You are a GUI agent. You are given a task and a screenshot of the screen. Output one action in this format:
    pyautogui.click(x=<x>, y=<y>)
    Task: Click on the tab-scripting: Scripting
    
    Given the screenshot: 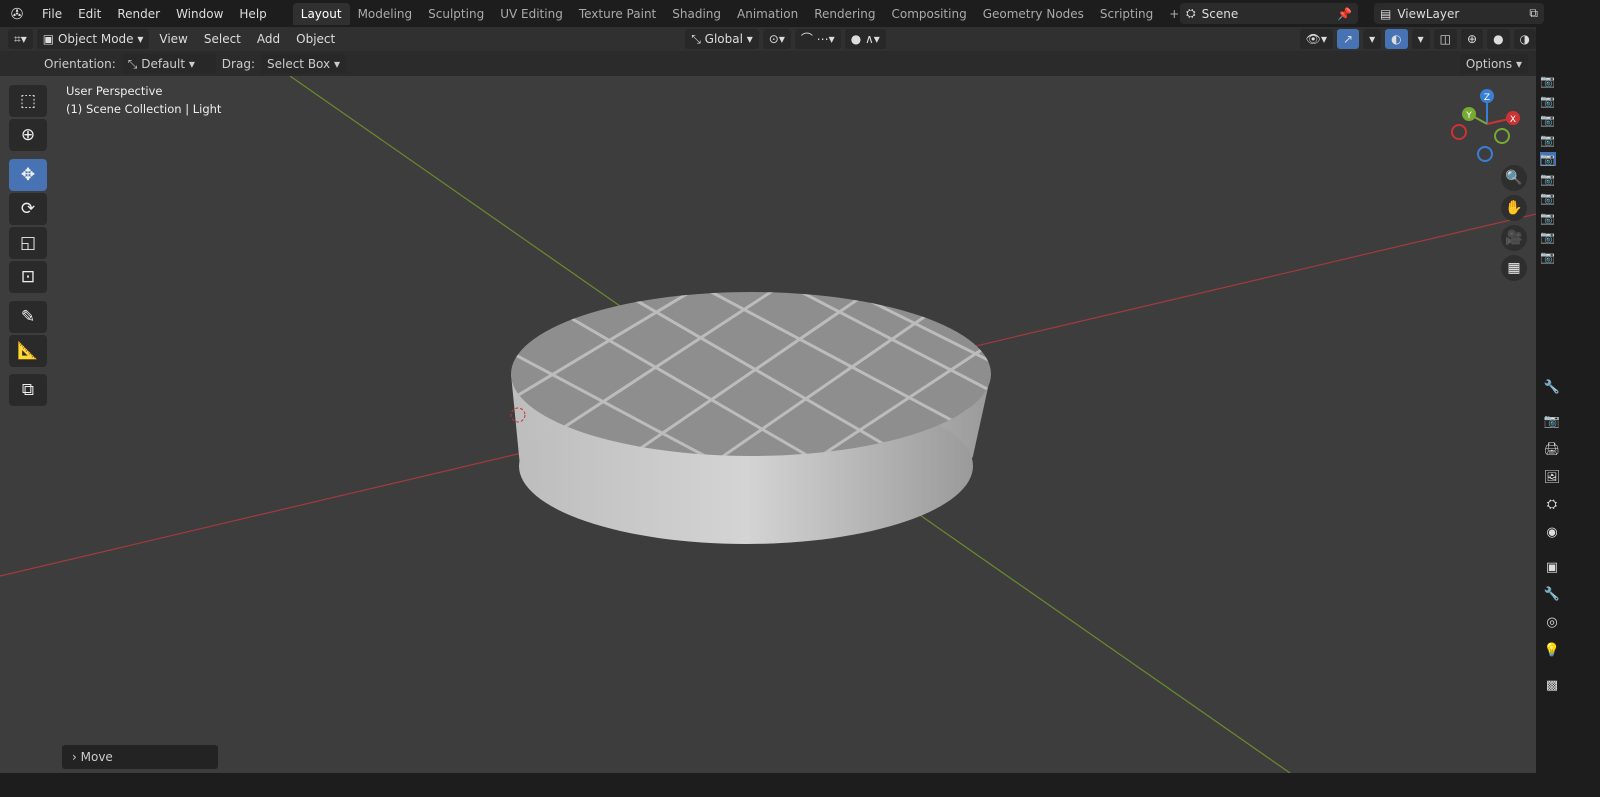 What is the action you would take?
    pyautogui.click(x=1126, y=14)
    